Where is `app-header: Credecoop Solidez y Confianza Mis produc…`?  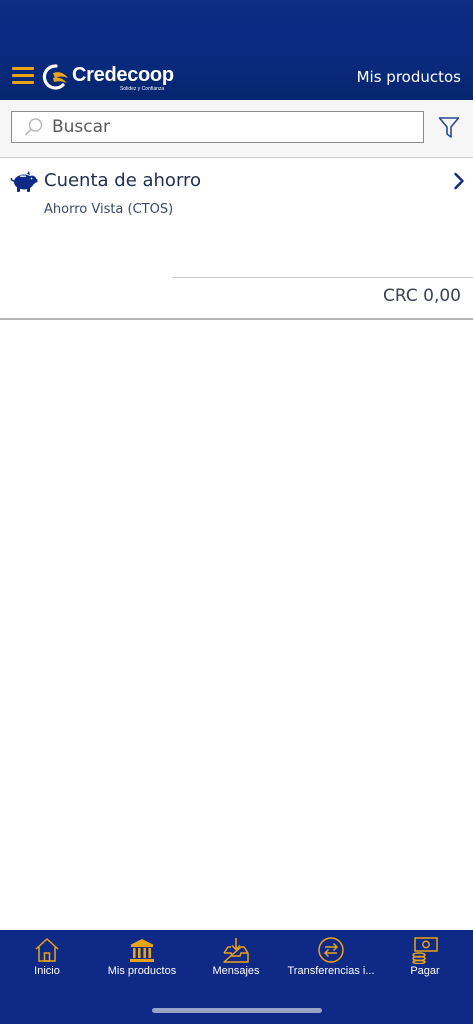 app-header: Credecoop Solidez y Confianza Mis produc… is located at coordinates (236, 50).